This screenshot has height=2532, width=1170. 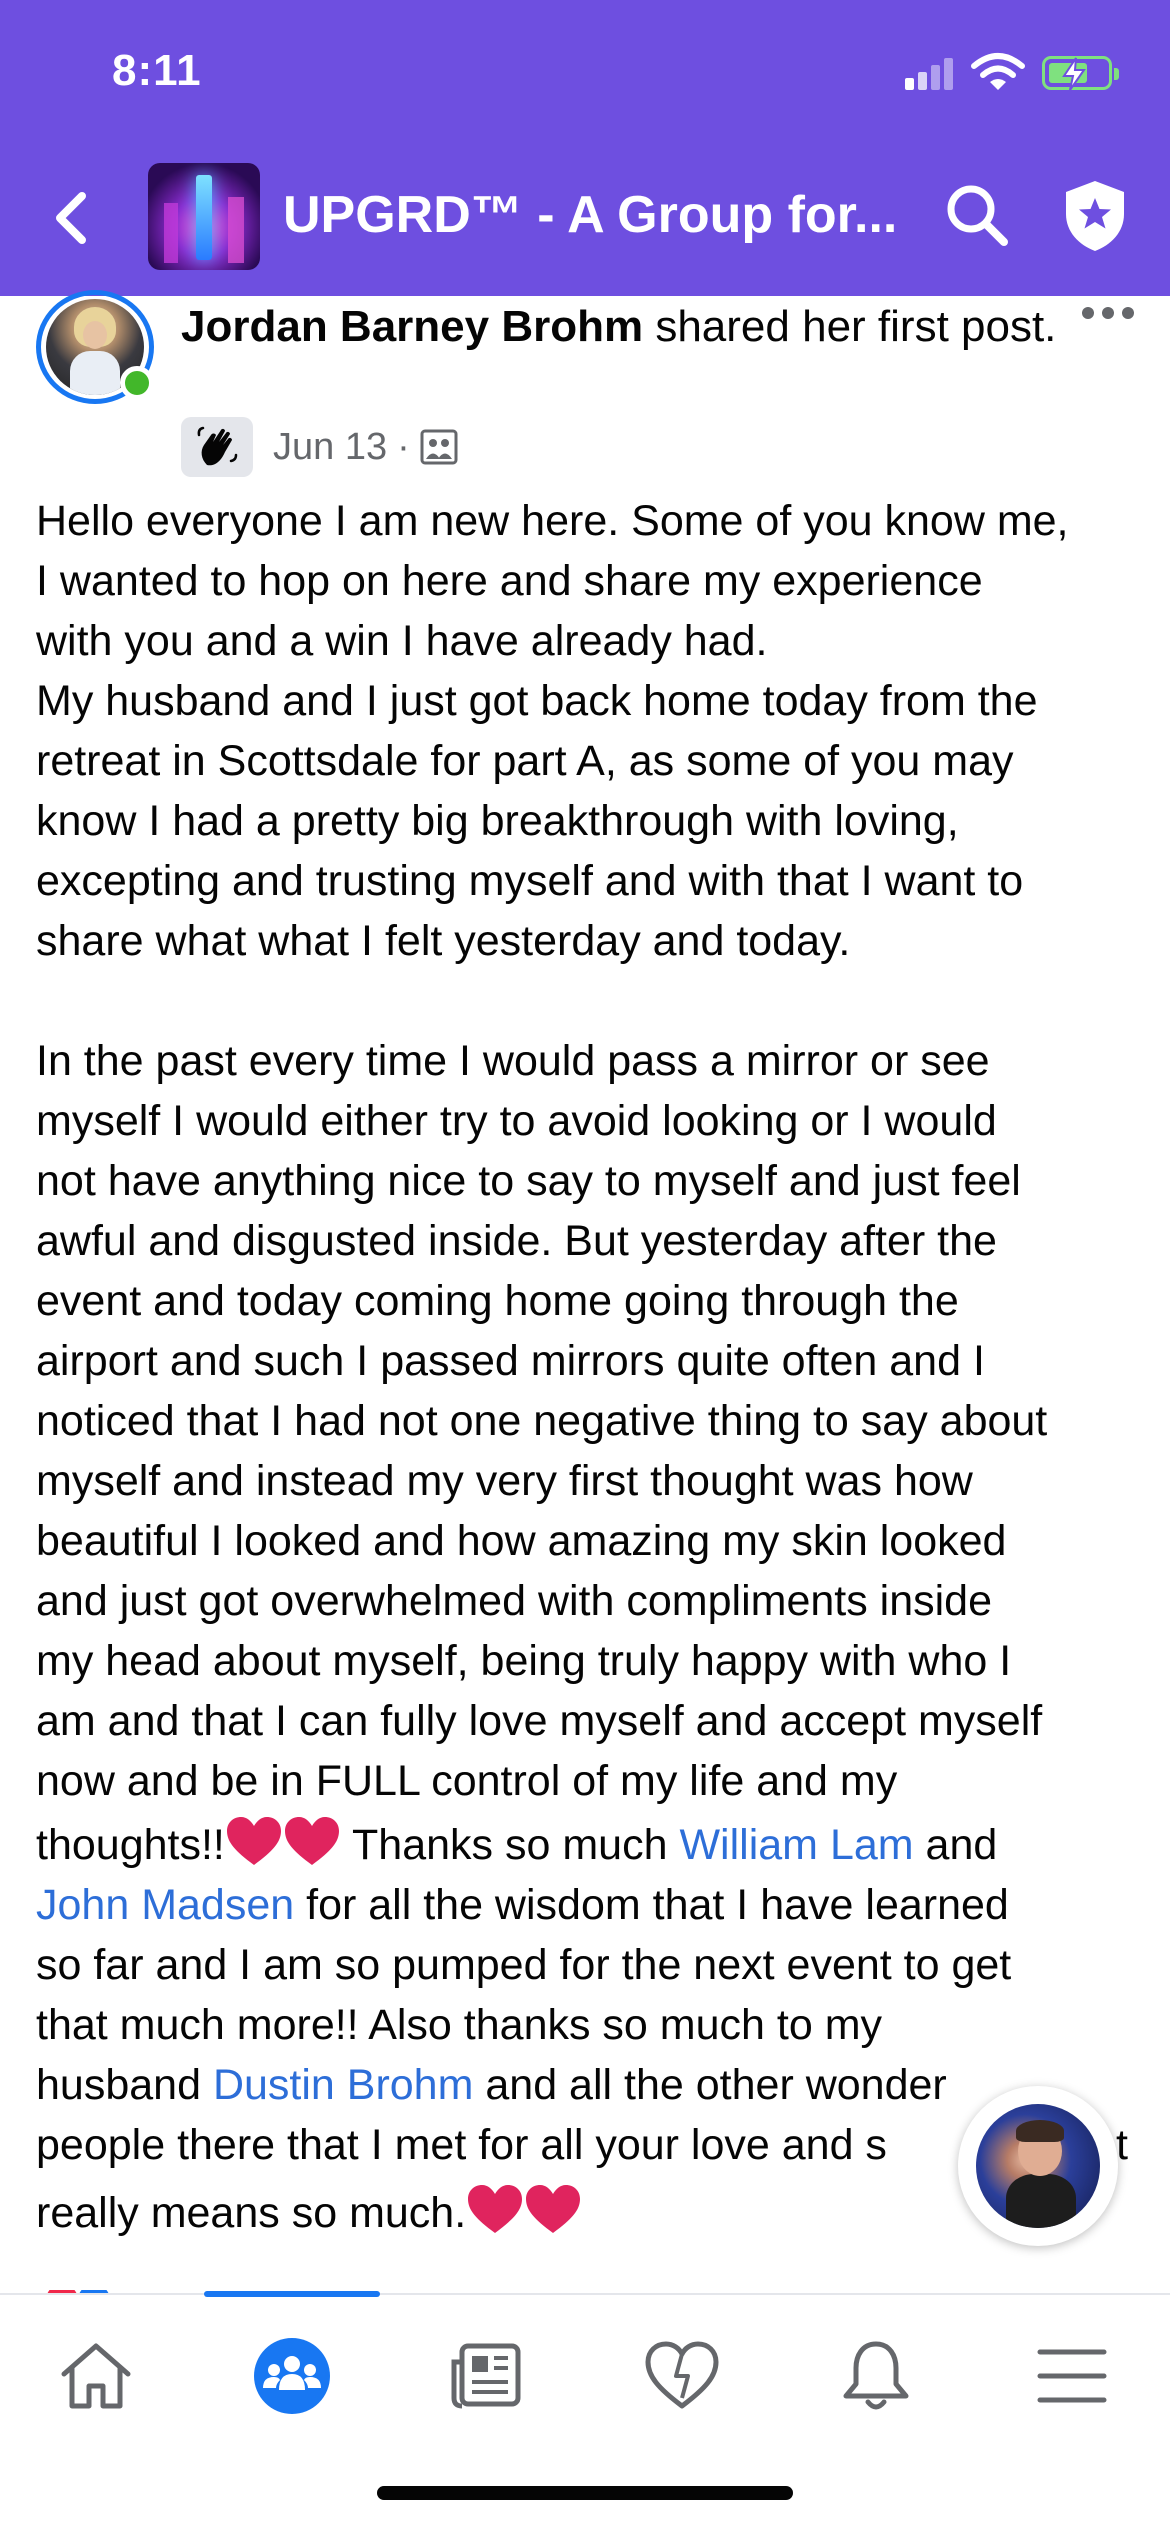 I want to click on dating-heart-icon, so click(x=682, y=2375).